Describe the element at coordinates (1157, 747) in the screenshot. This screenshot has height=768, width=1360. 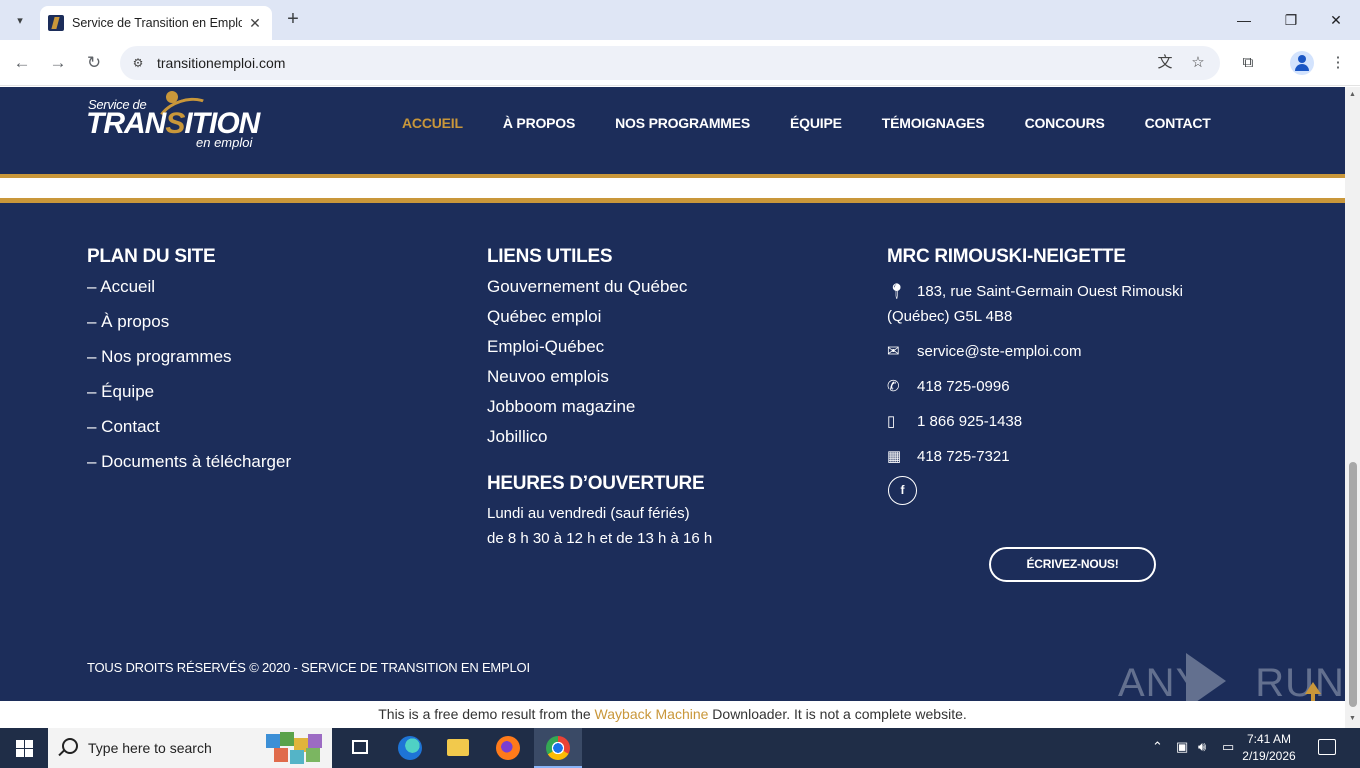
I see `tray-chevron-icon: ⌃` at that location.